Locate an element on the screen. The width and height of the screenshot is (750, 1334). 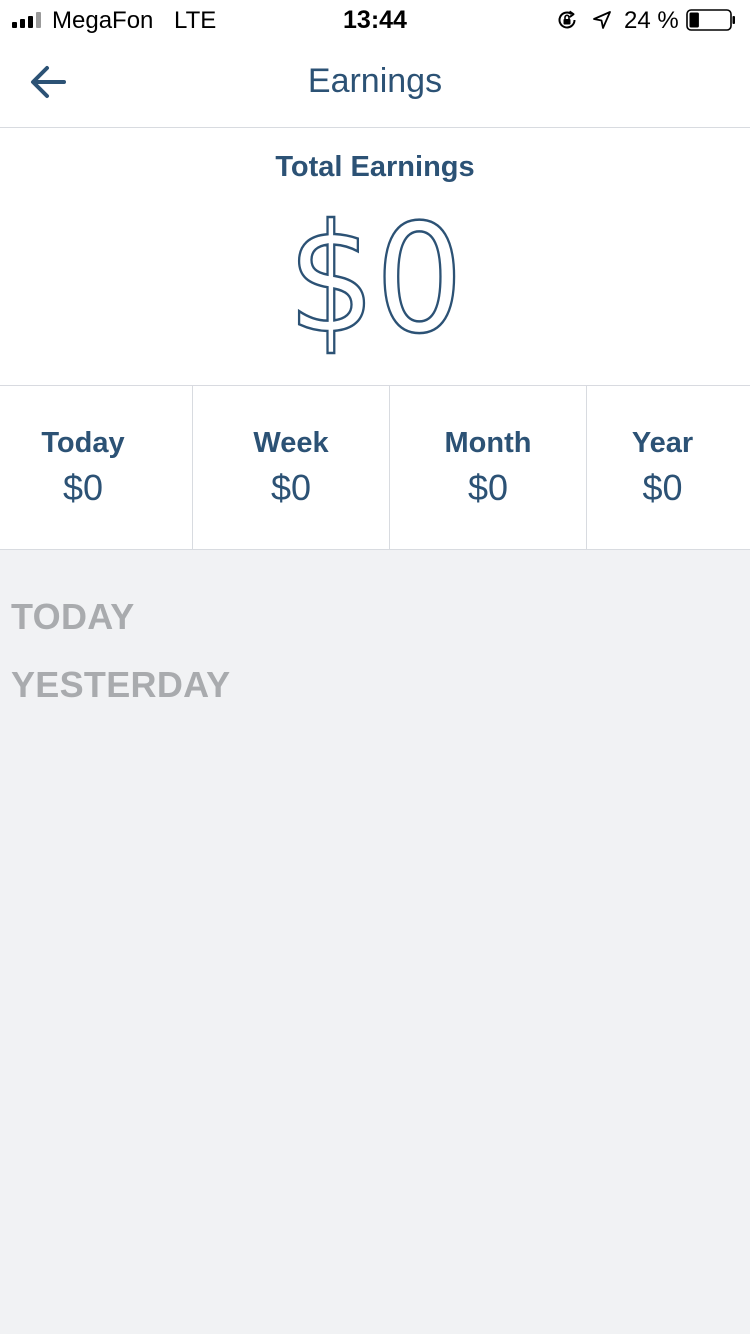
period-today: Today $0 is located at coordinates (96, 467).